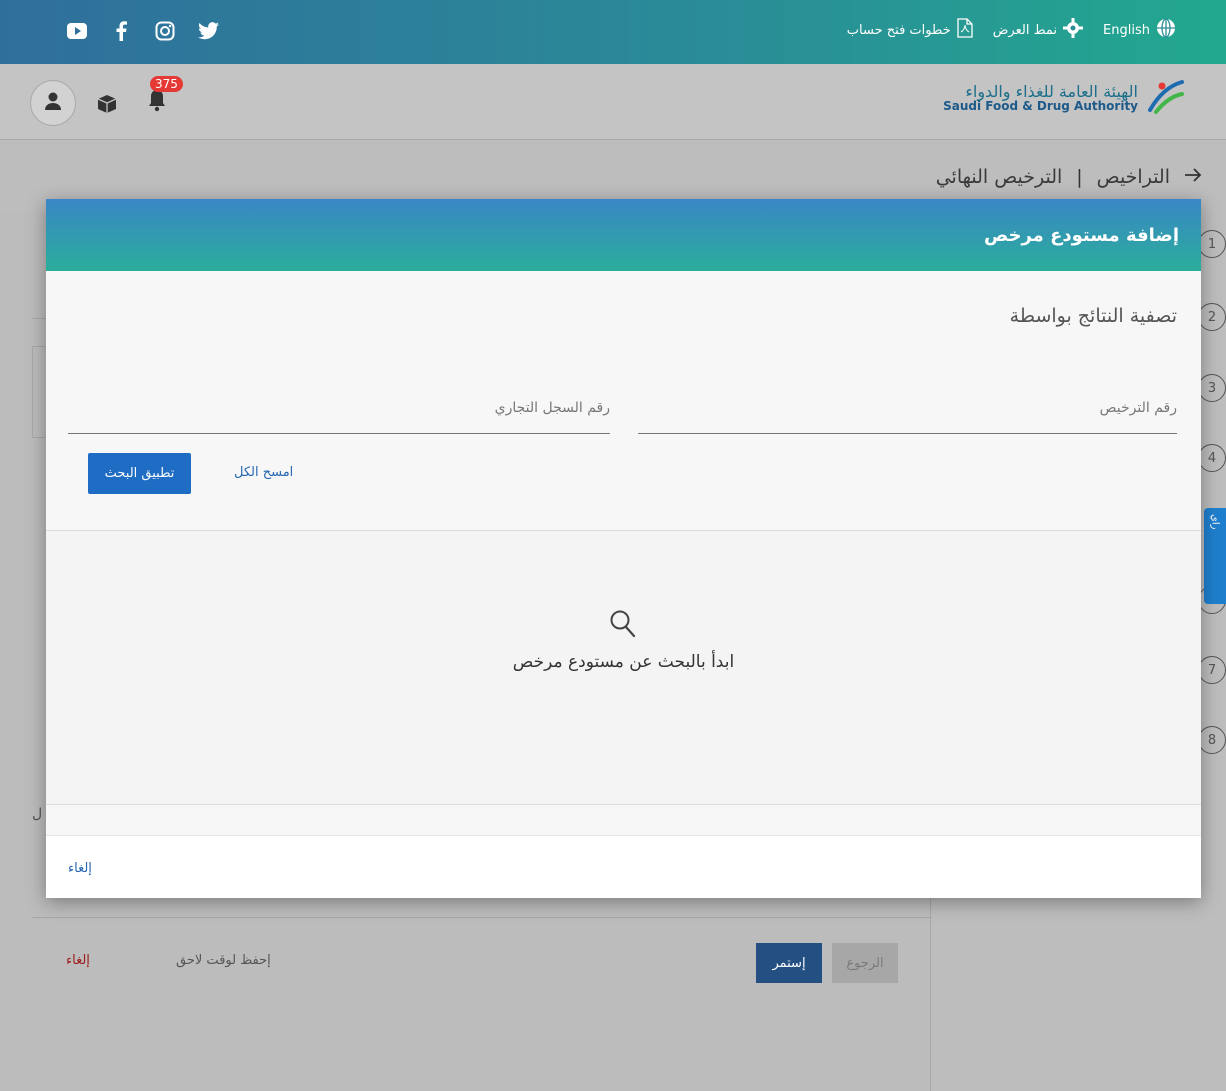 The width and height of the screenshot is (1226, 1091). I want to click on search-icon, so click(623, 626).